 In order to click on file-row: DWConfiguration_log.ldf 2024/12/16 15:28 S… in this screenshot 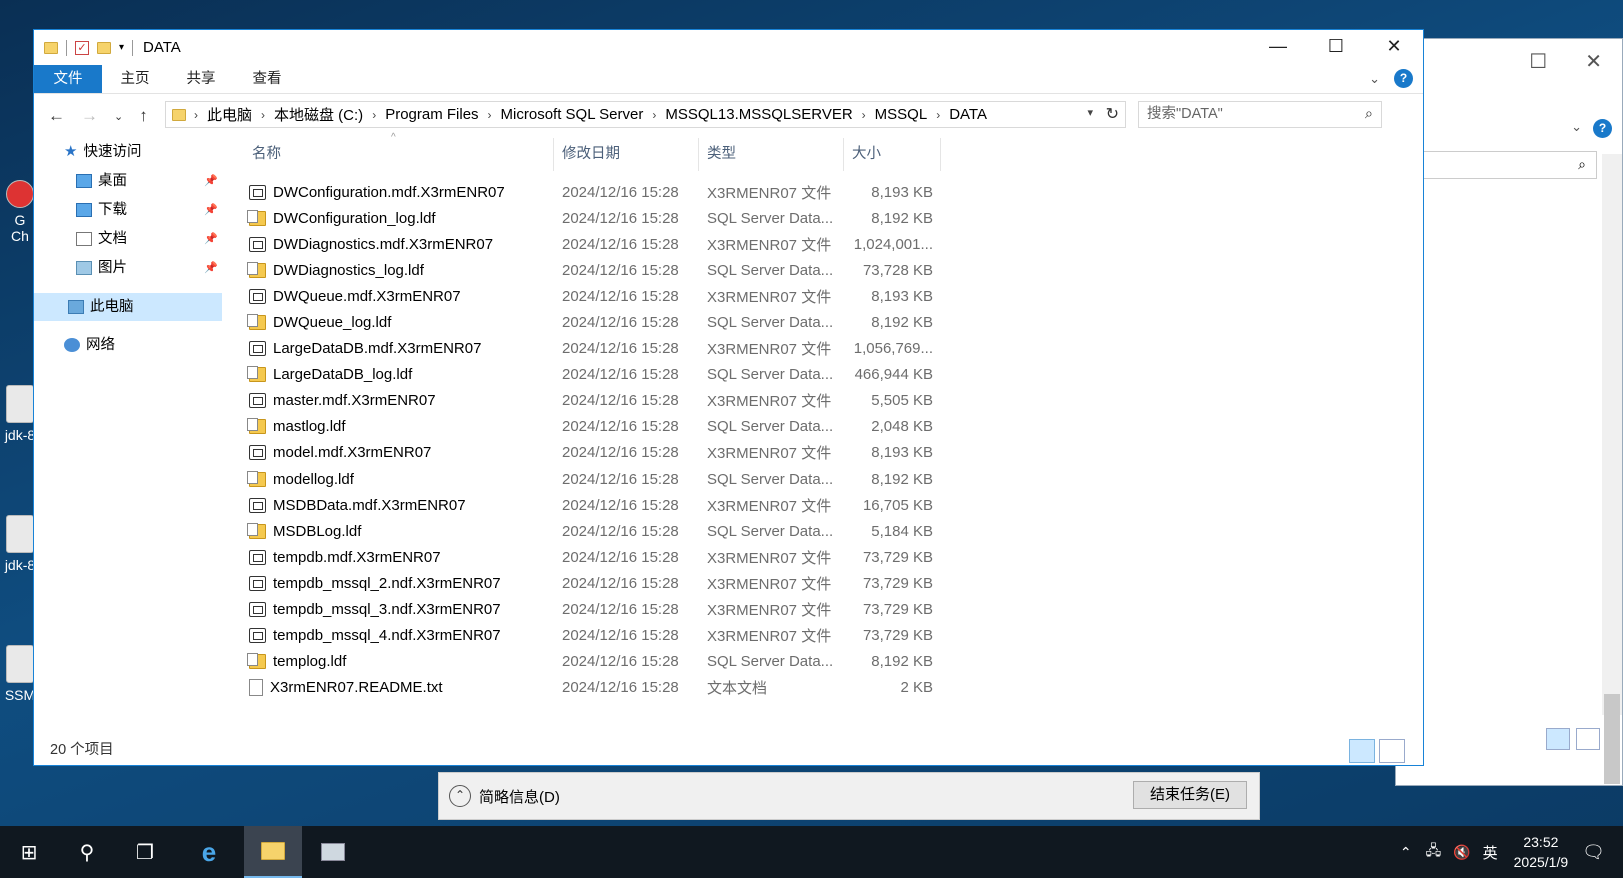, I will do `click(824, 218)`.